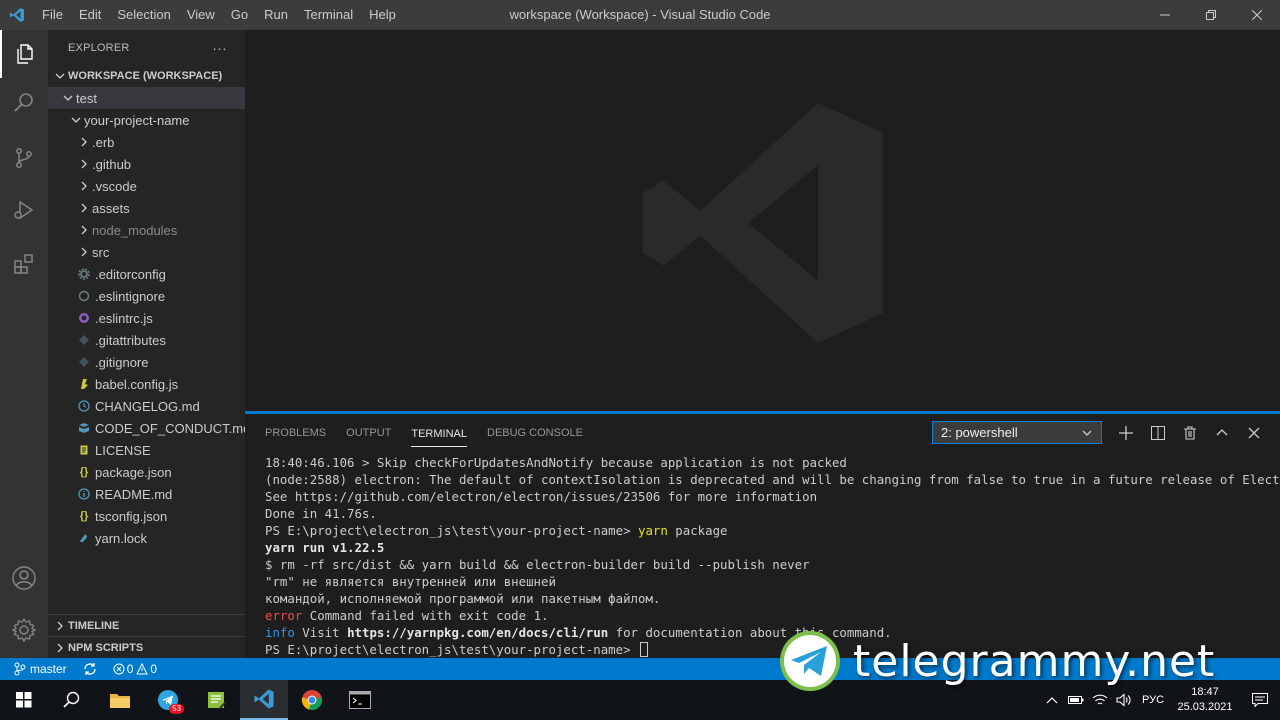  I want to click on chevron-down-icon, so click(1087, 433).